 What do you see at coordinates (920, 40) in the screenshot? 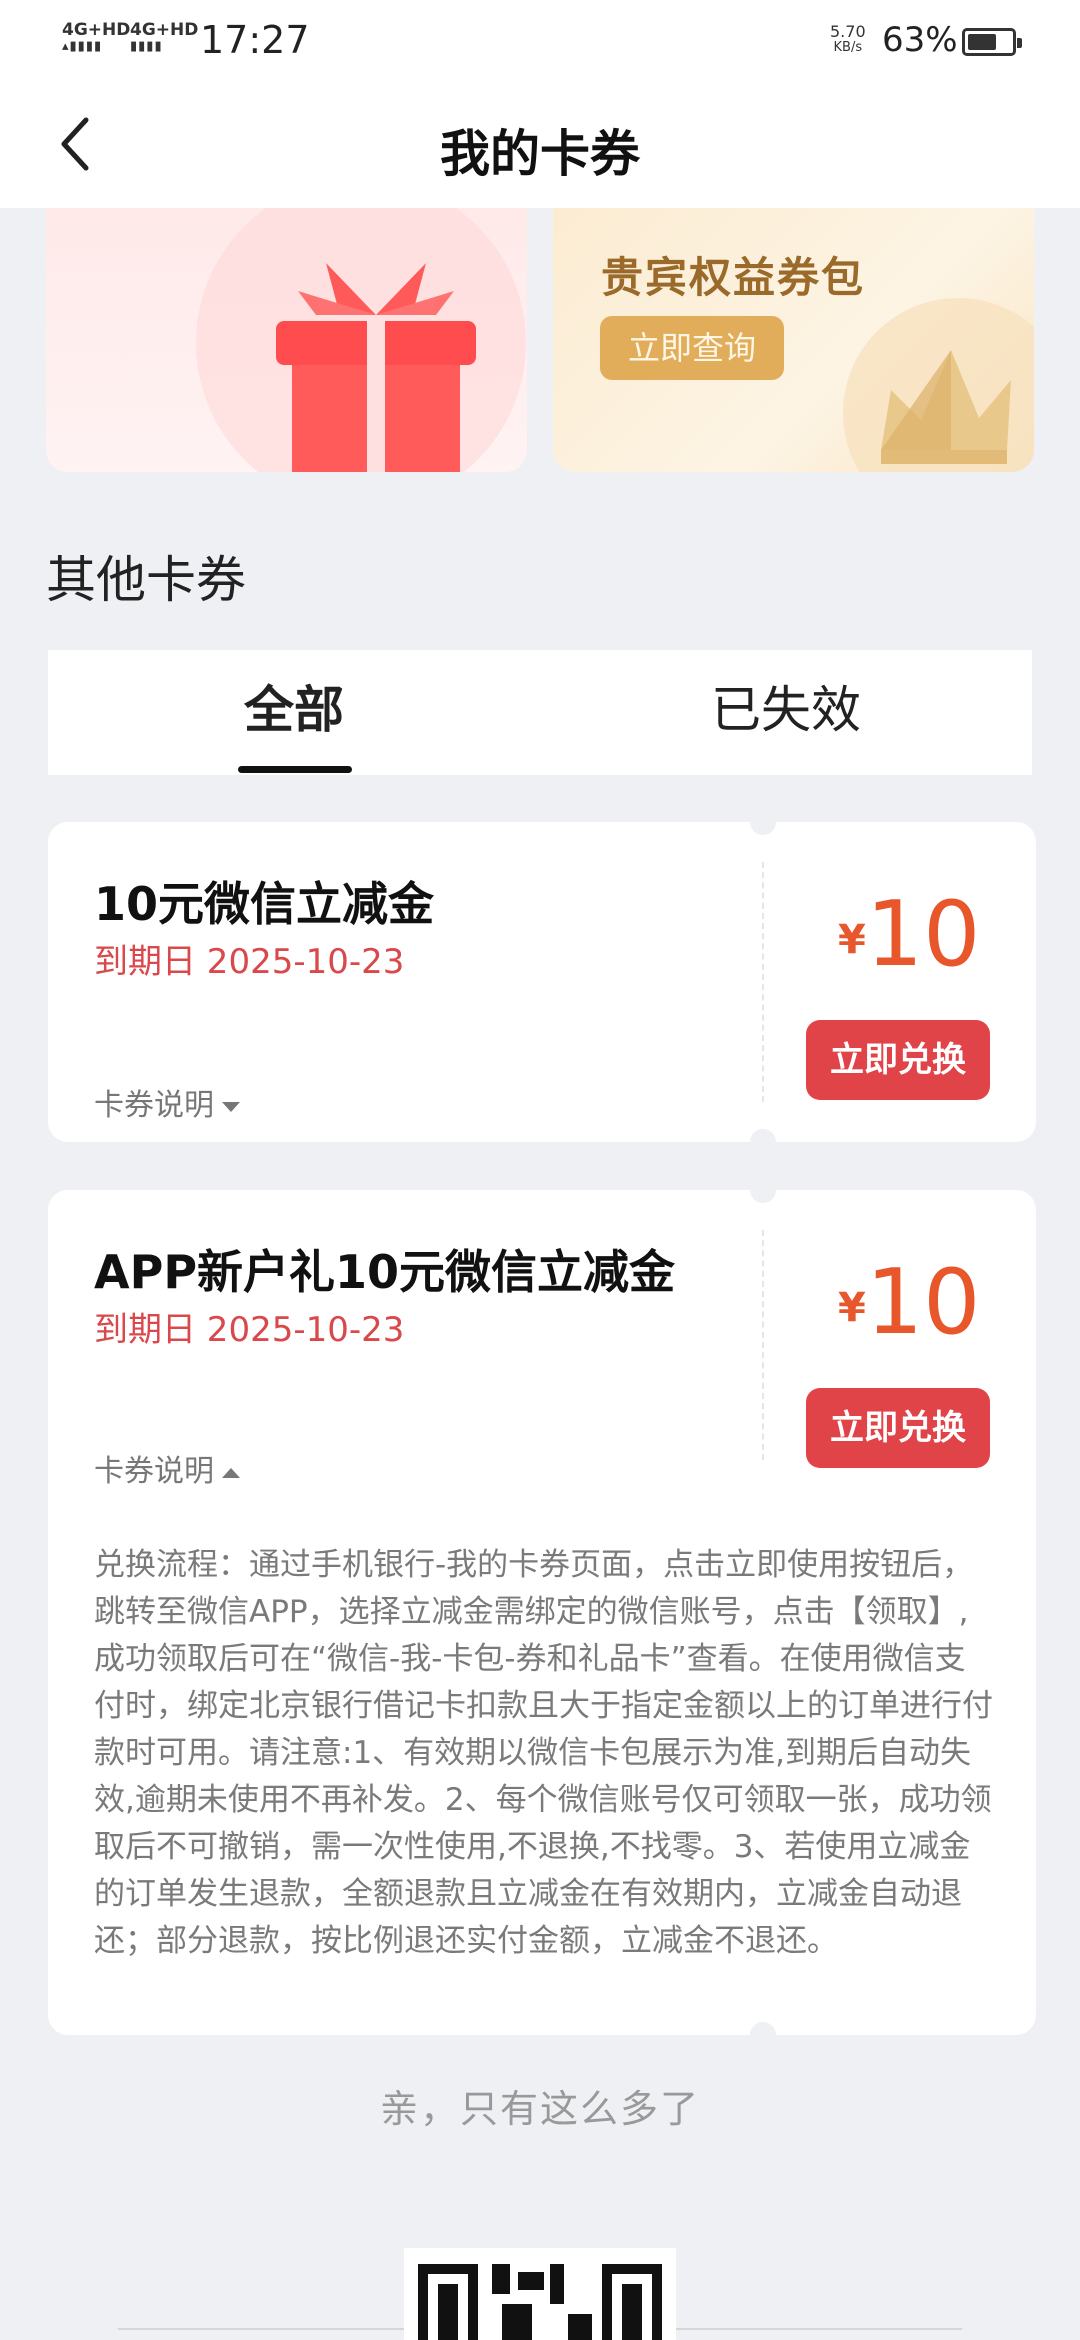
I see `battery-percent: 63%` at bounding box center [920, 40].